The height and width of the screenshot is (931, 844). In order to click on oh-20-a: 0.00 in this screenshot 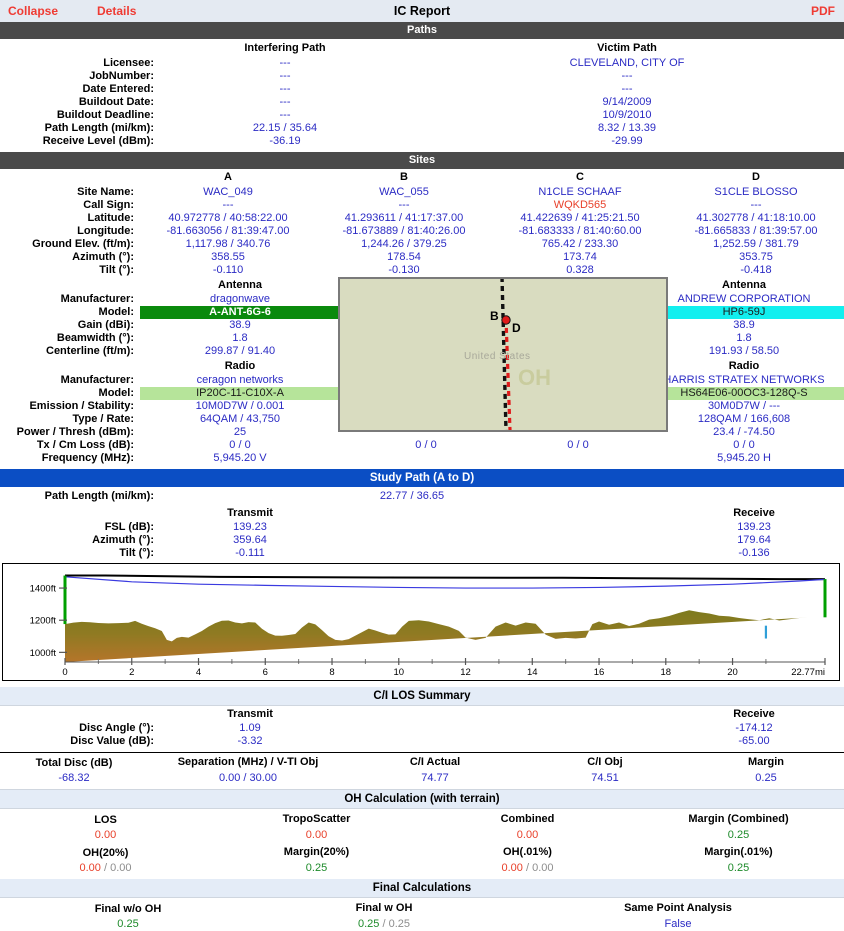, I will do `click(90, 868)`.